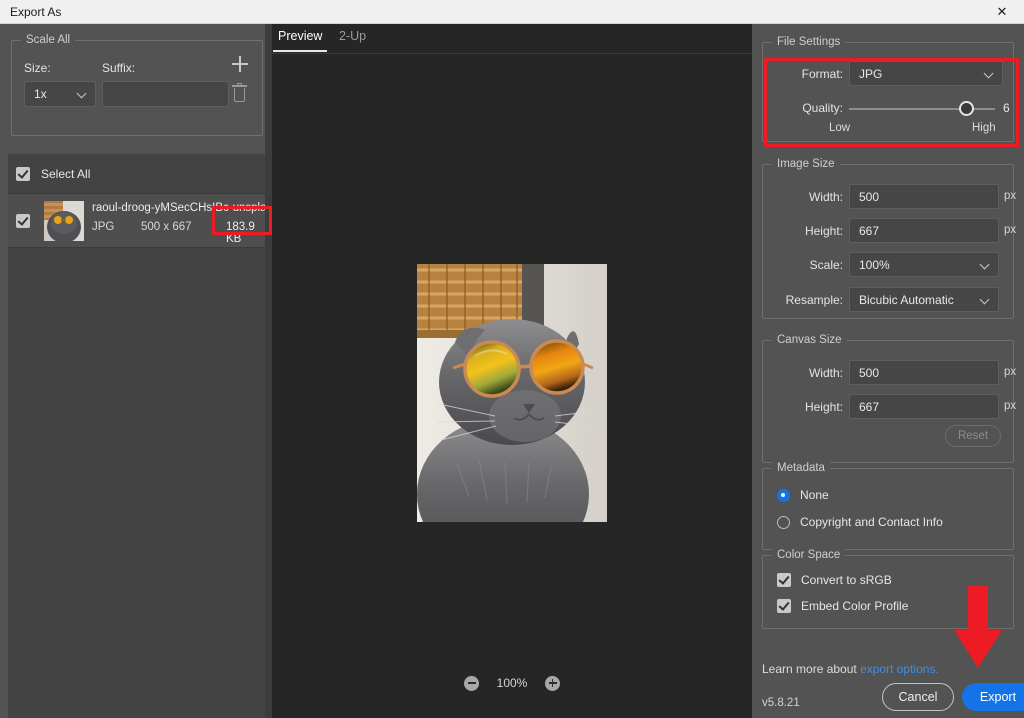 The image size is (1024, 718). I want to click on zoom-level: 100%, so click(512, 683).